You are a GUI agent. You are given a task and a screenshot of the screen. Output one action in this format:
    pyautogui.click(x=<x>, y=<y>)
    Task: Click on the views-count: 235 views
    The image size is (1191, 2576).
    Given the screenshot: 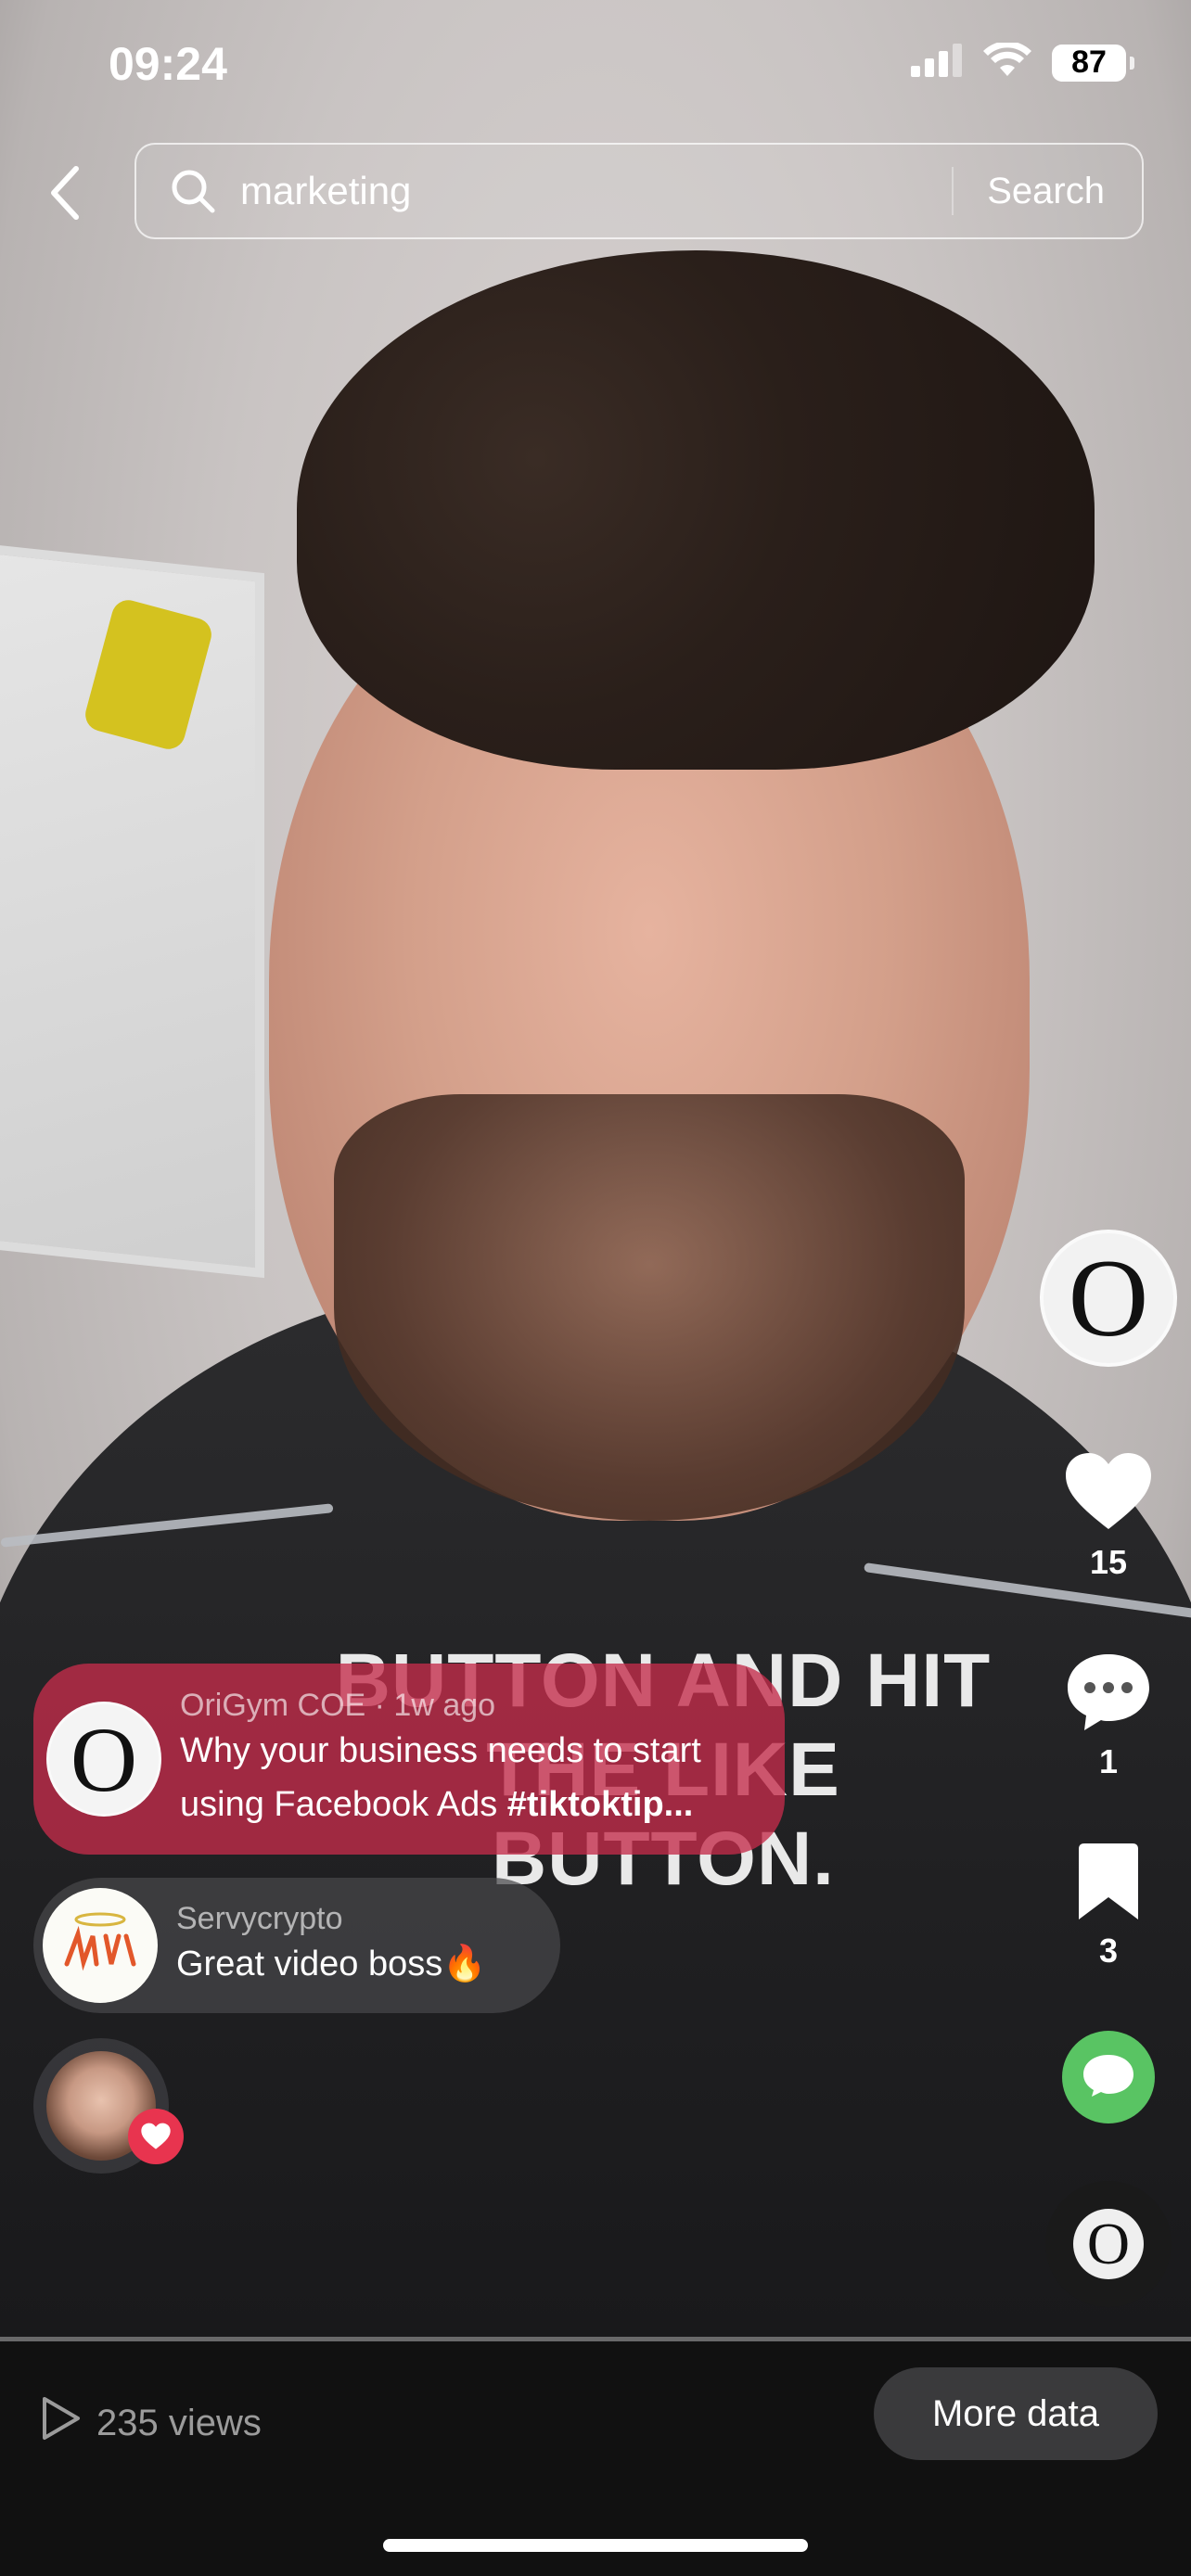 What is the action you would take?
    pyautogui.click(x=151, y=2423)
    